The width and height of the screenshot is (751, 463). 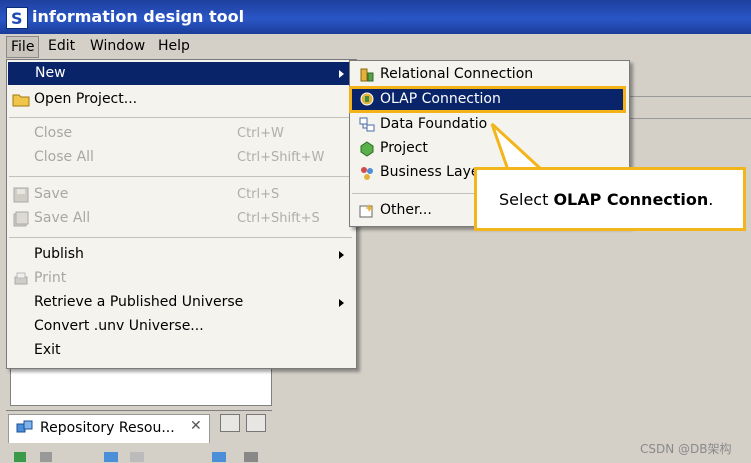 I want to click on repository-toolbar, so click(x=136, y=457).